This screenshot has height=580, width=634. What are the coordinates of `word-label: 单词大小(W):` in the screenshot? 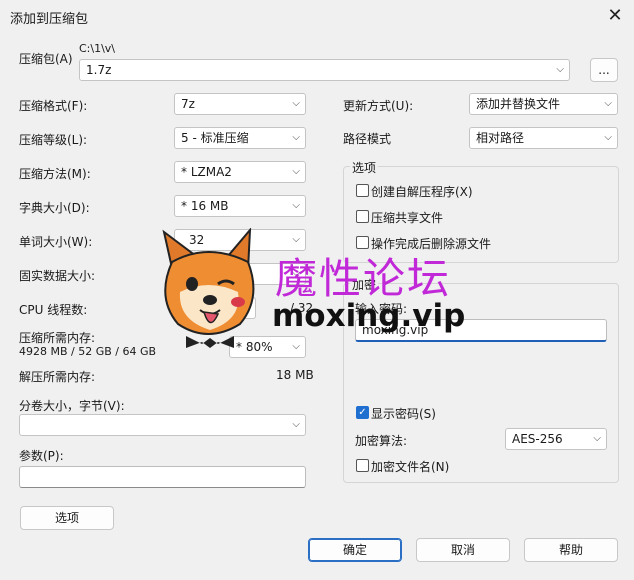 It's located at (56, 242).